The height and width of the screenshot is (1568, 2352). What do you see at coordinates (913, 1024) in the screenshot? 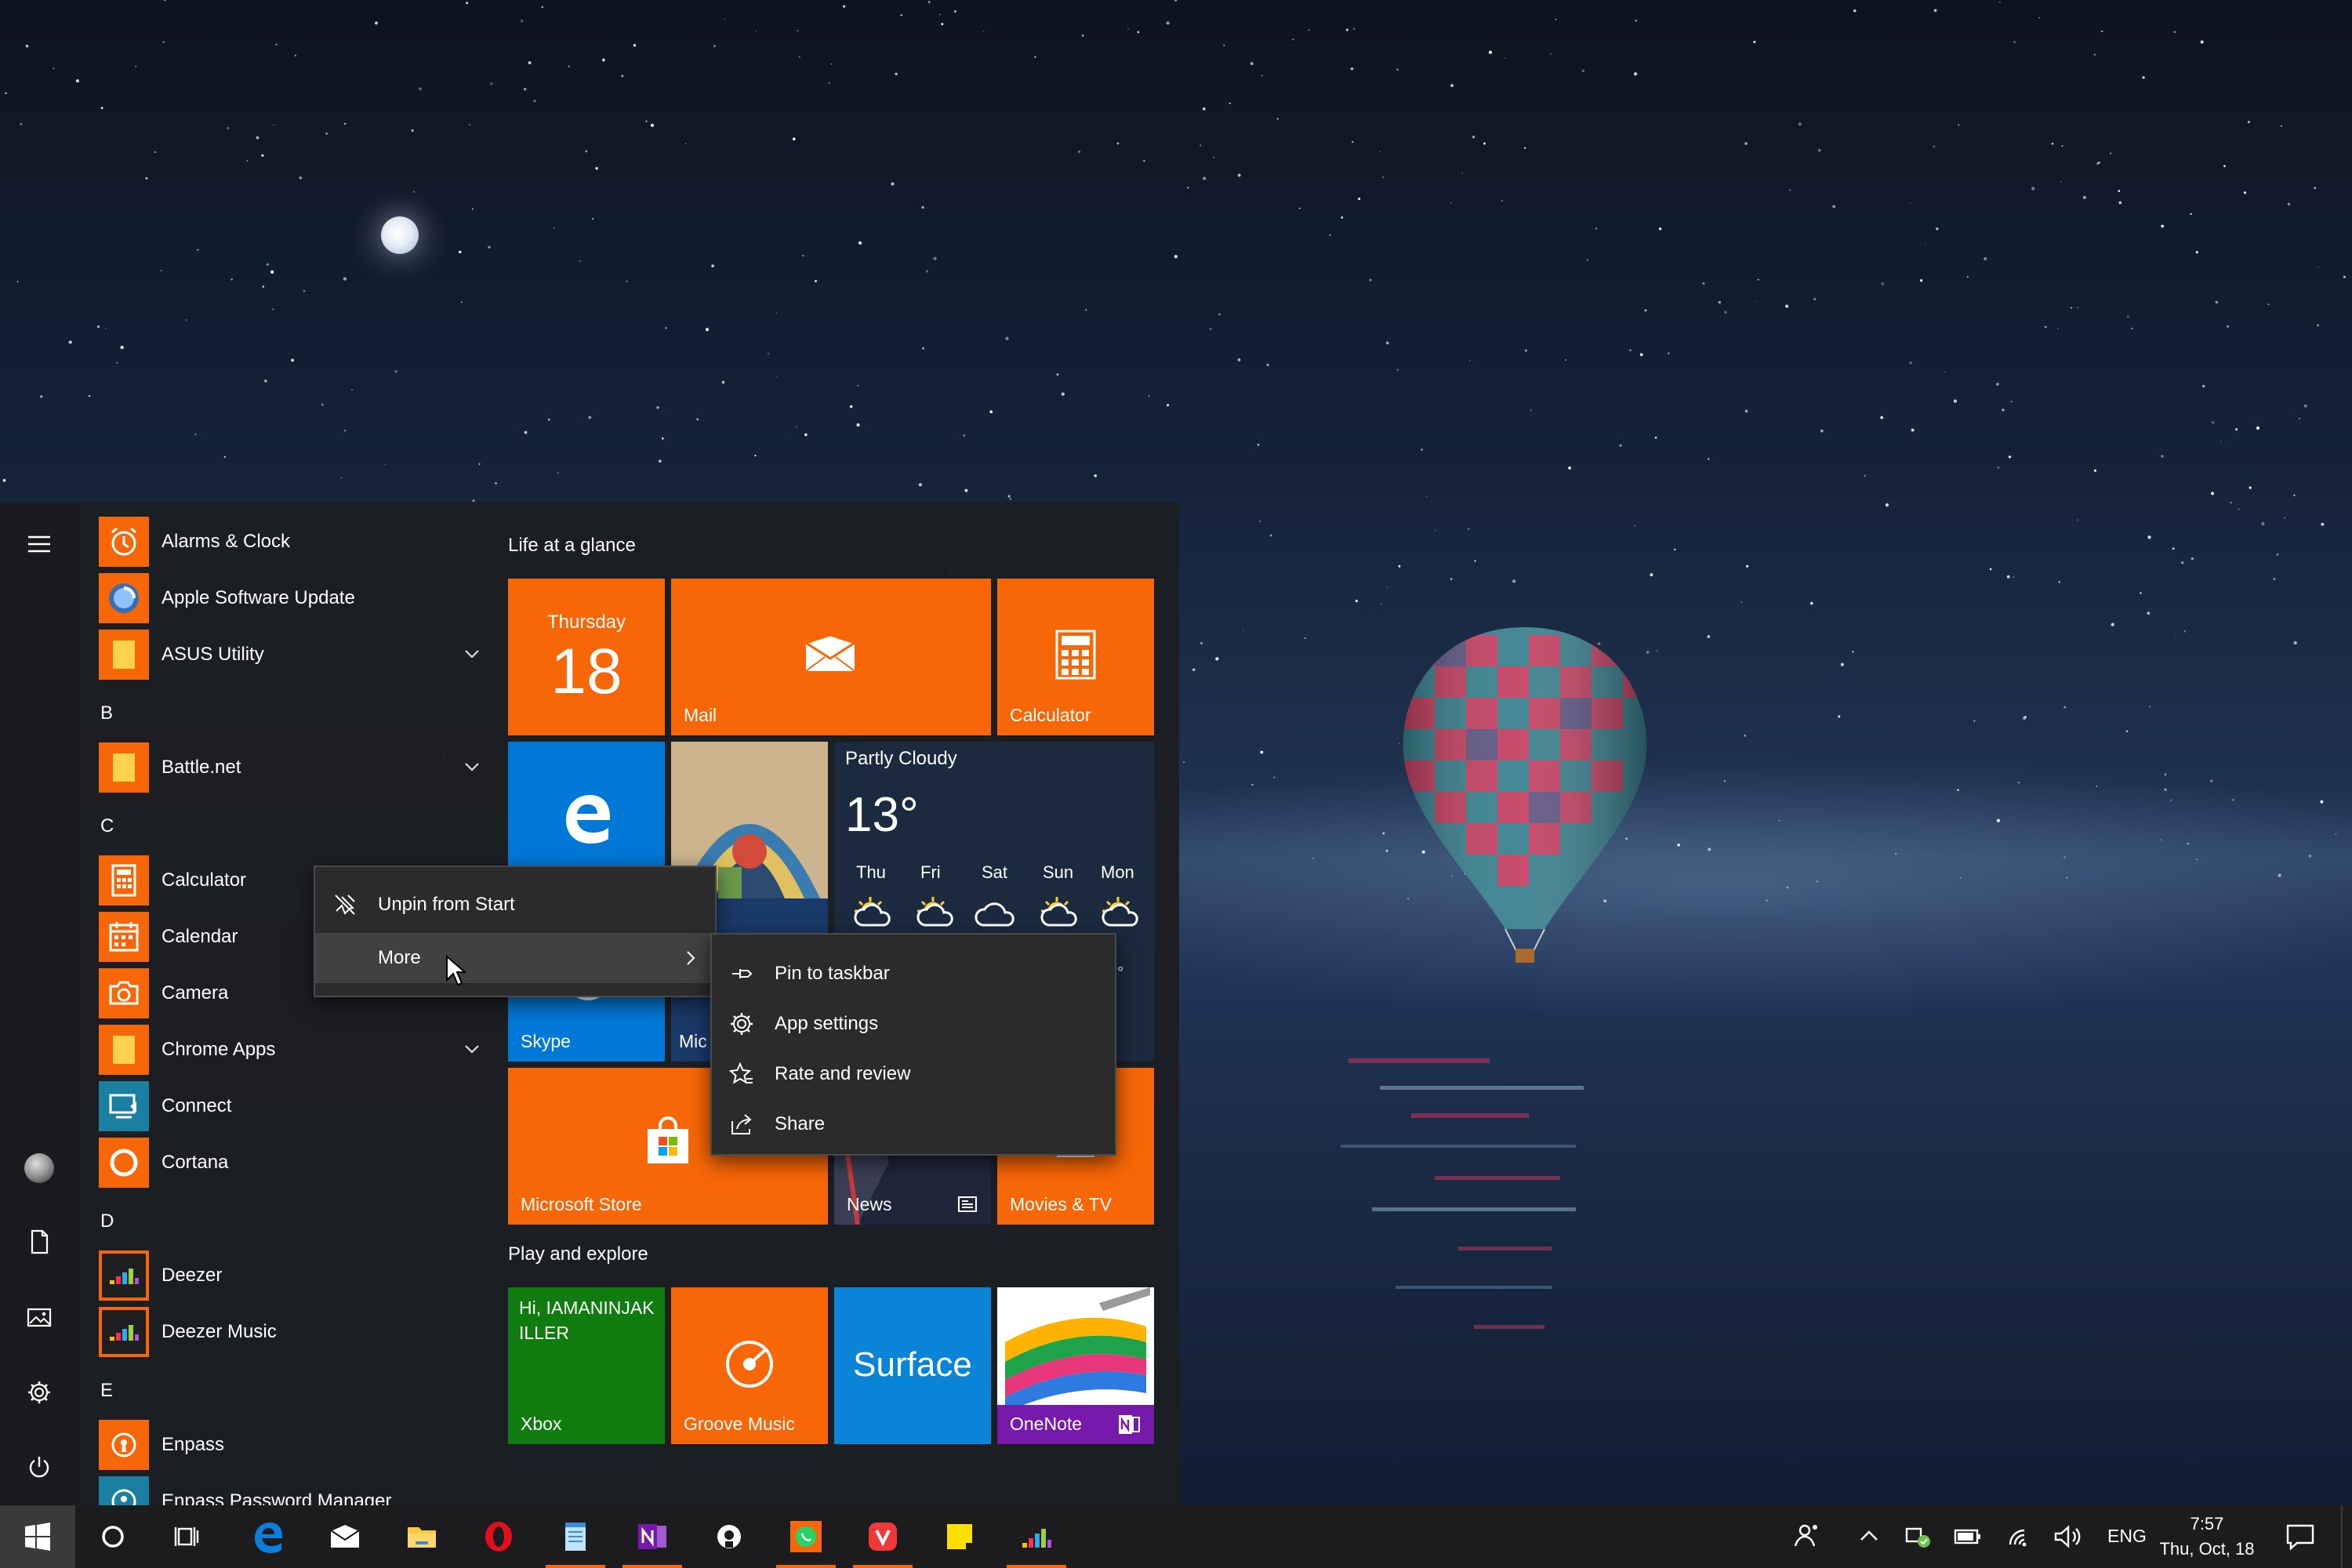
I see `app-settings-item: App settings` at bounding box center [913, 1024].